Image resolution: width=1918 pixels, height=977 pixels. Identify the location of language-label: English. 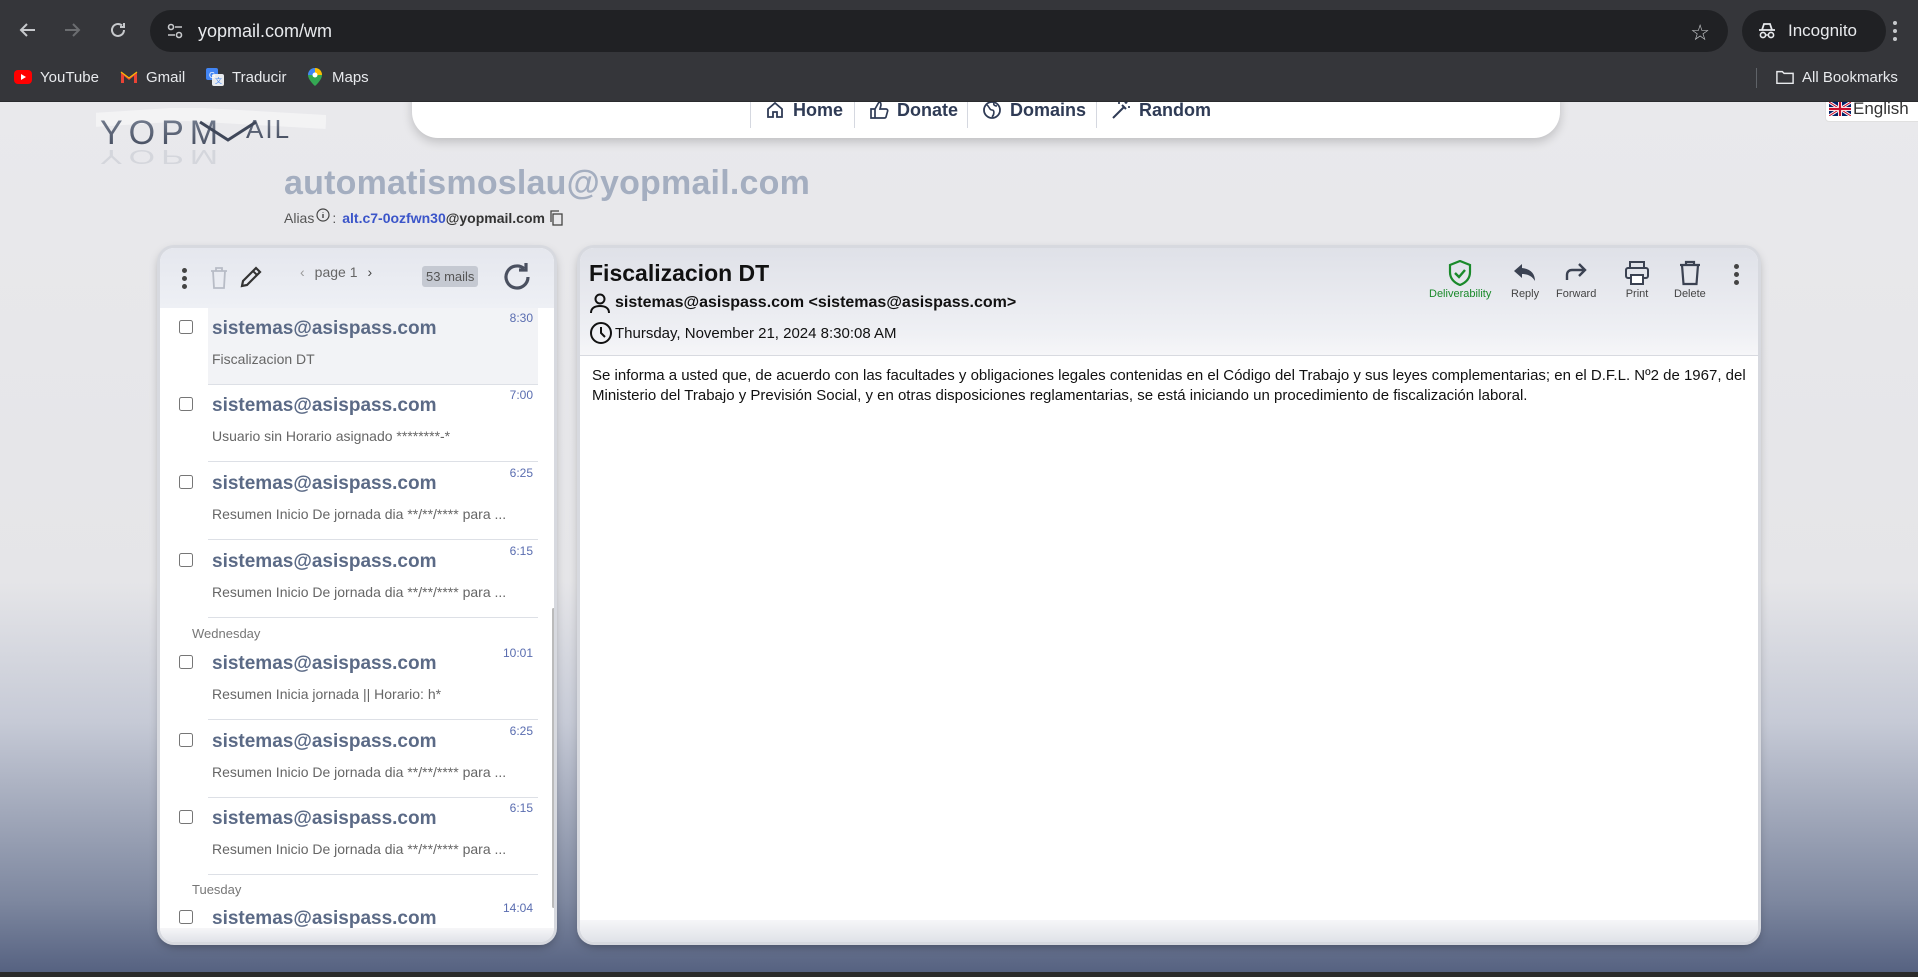
(1881, 110).